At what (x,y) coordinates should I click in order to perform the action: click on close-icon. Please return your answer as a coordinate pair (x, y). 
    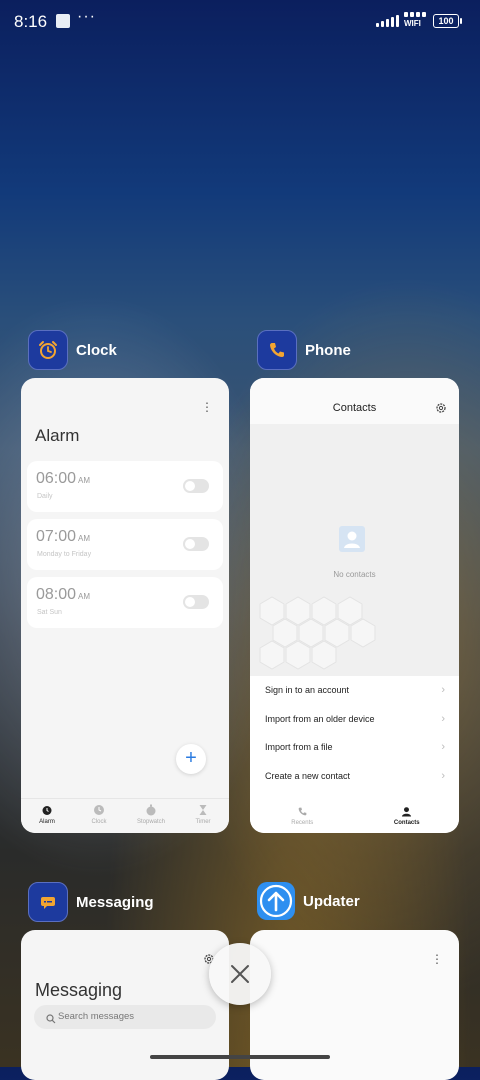
    Looking at the image, I should click on (240, 974).